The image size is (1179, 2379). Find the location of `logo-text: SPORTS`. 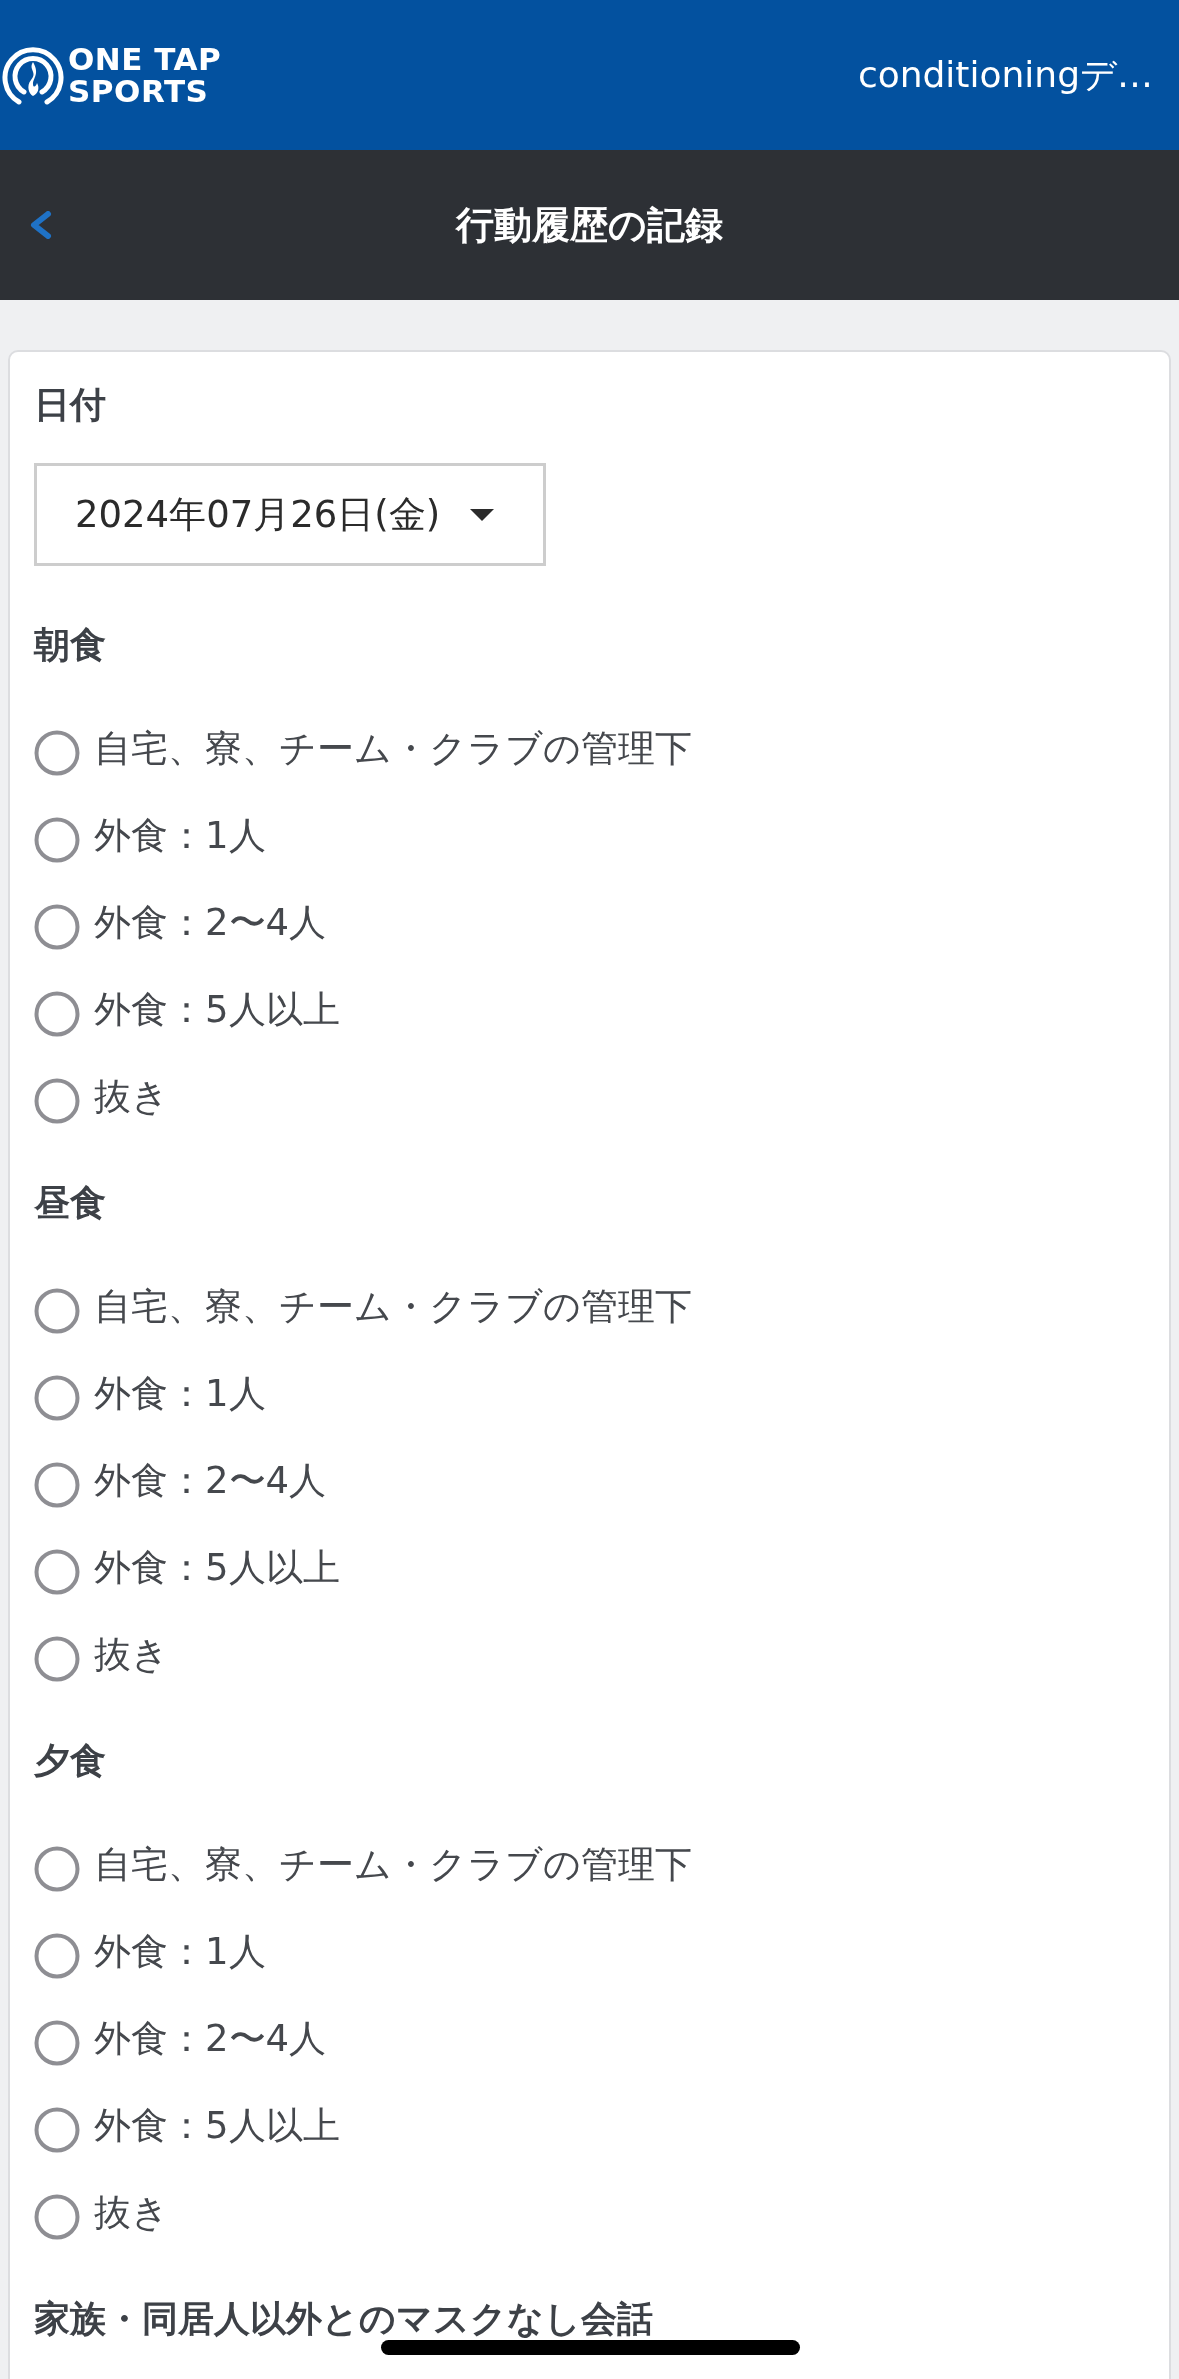

logo-text: SPORTS is located at coordinates (138, 91).